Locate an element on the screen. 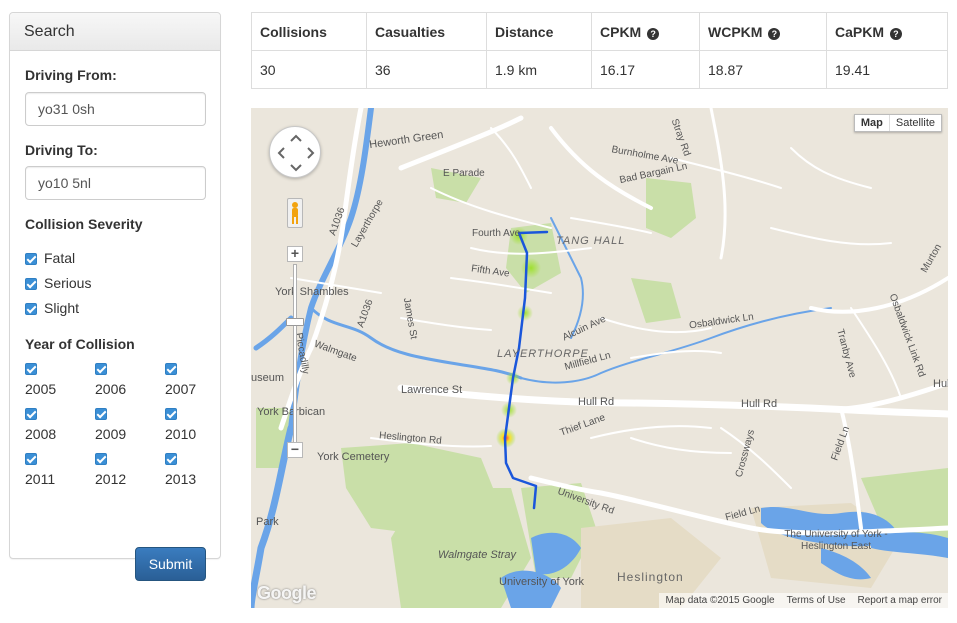 The height and width of the screenshot is (623, 957). casualties-header-label: Casualties is located at coordinates (410, 31).